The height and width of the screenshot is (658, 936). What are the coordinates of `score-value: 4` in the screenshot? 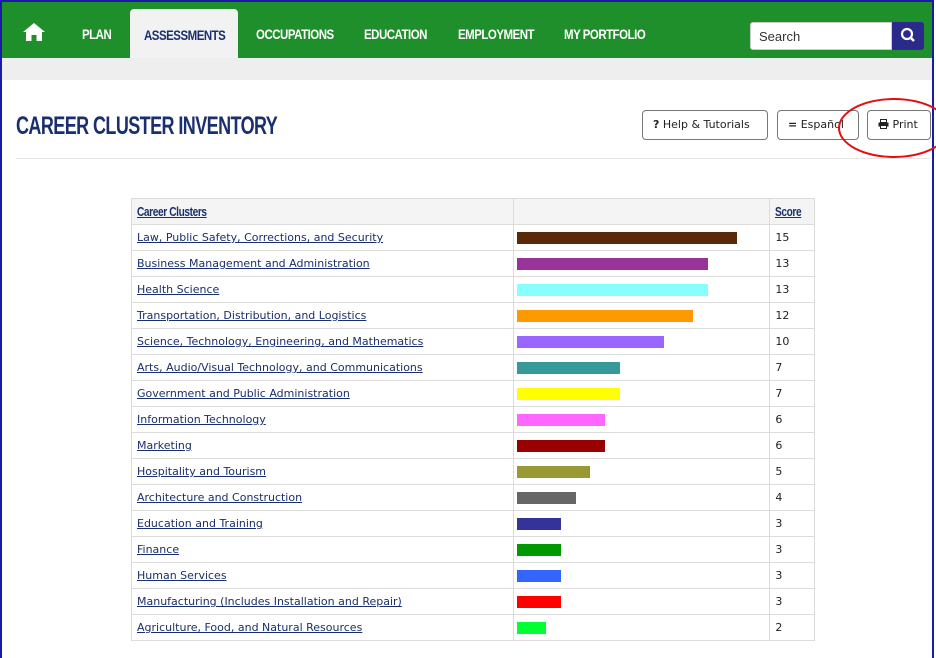 It's located at (792, 497).